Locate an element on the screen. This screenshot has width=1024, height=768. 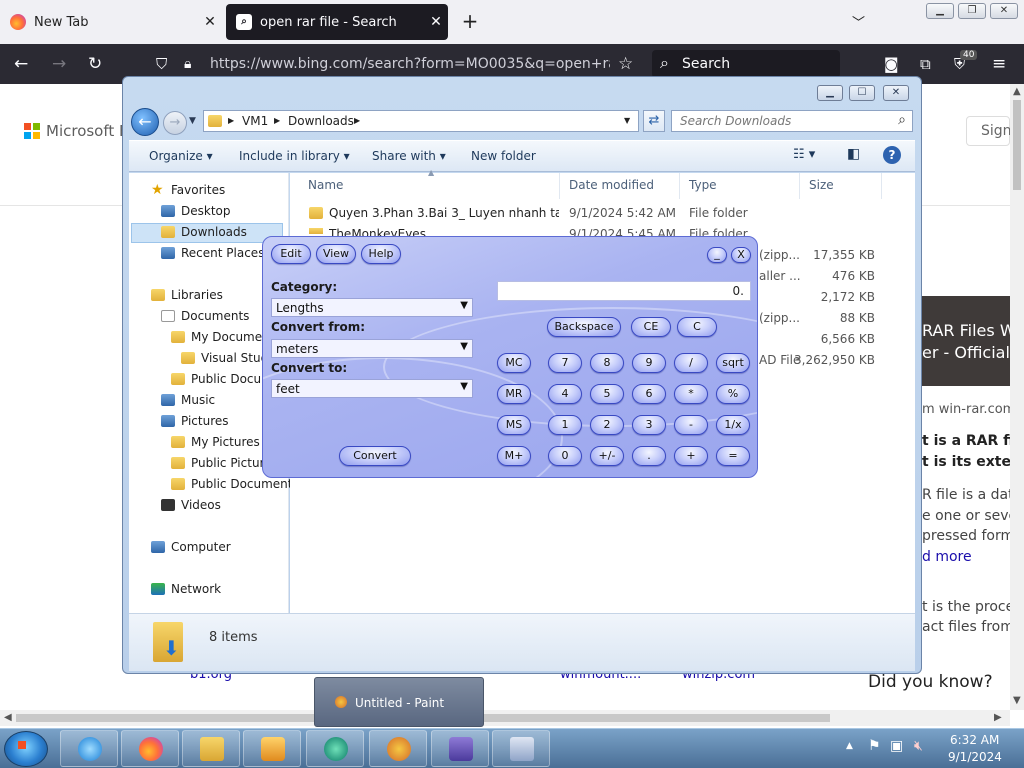
category-select: Lengths ▼ is located at coordinates (372, 307).